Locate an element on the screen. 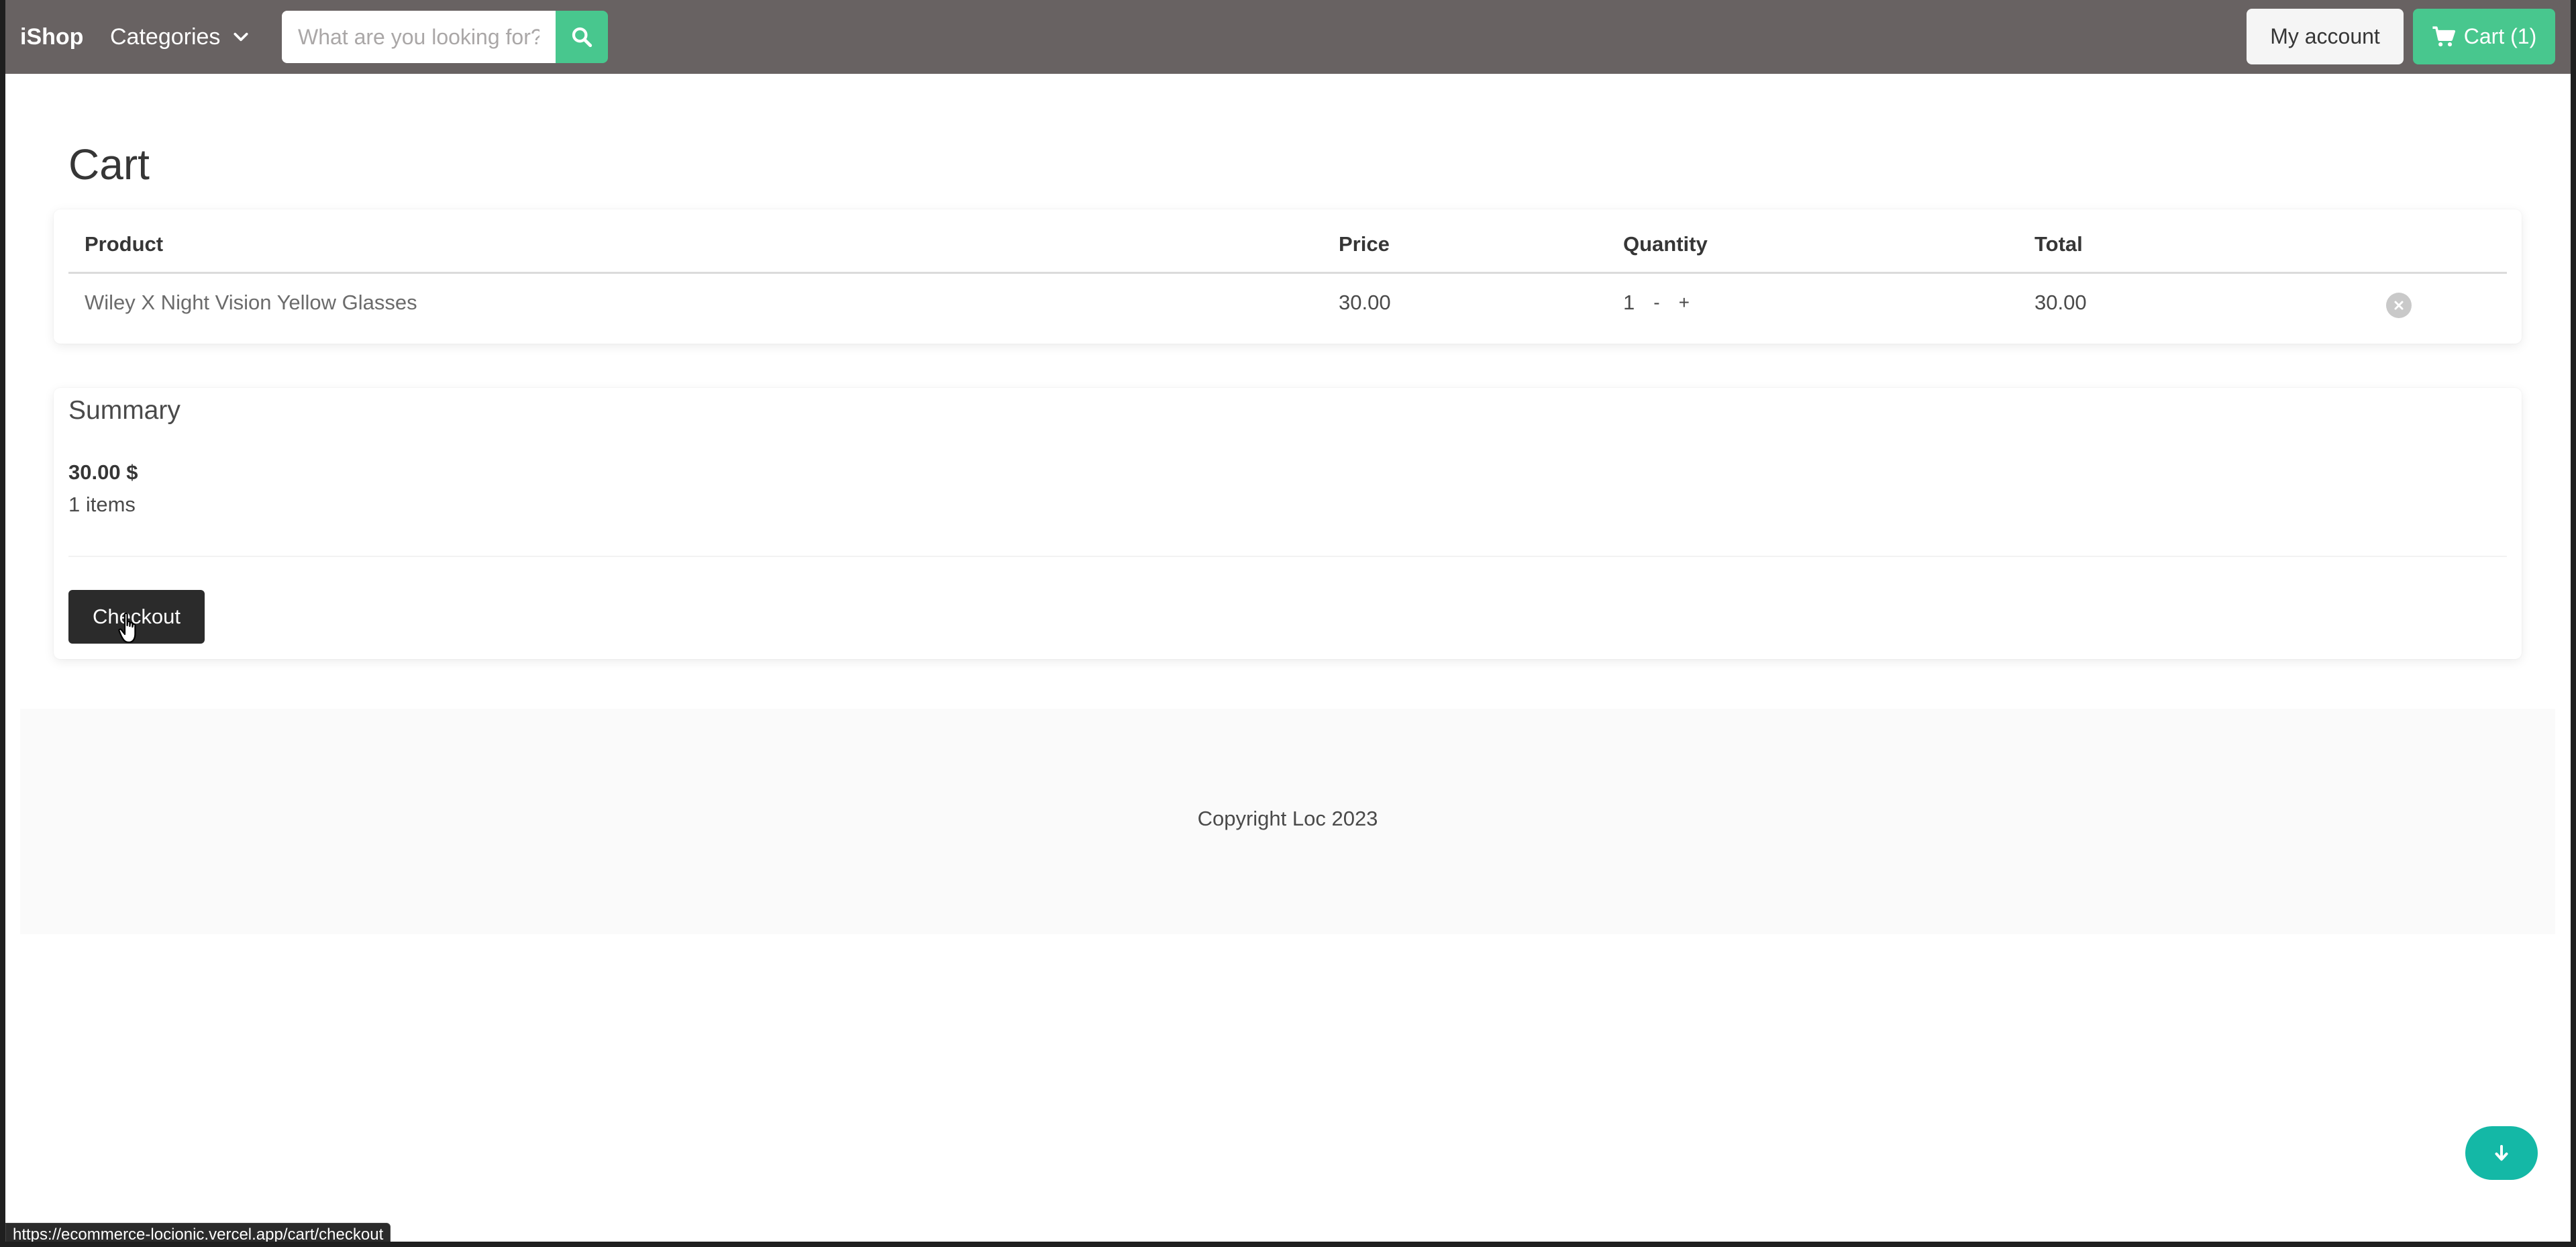  decrement-button: - is located at coordinates (1656, 302).